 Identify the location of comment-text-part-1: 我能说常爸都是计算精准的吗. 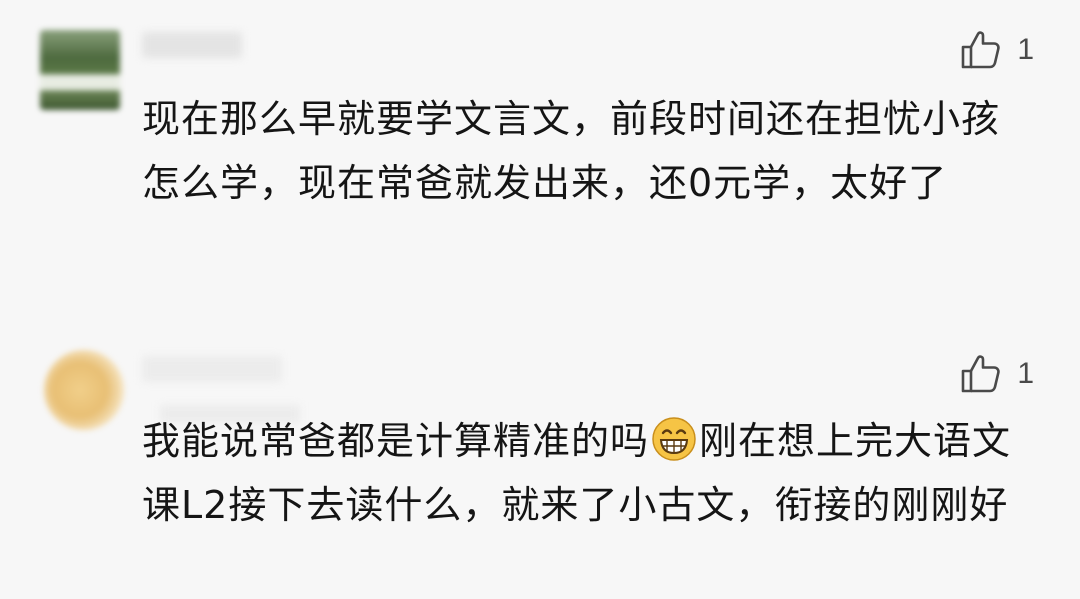
(396, 441).